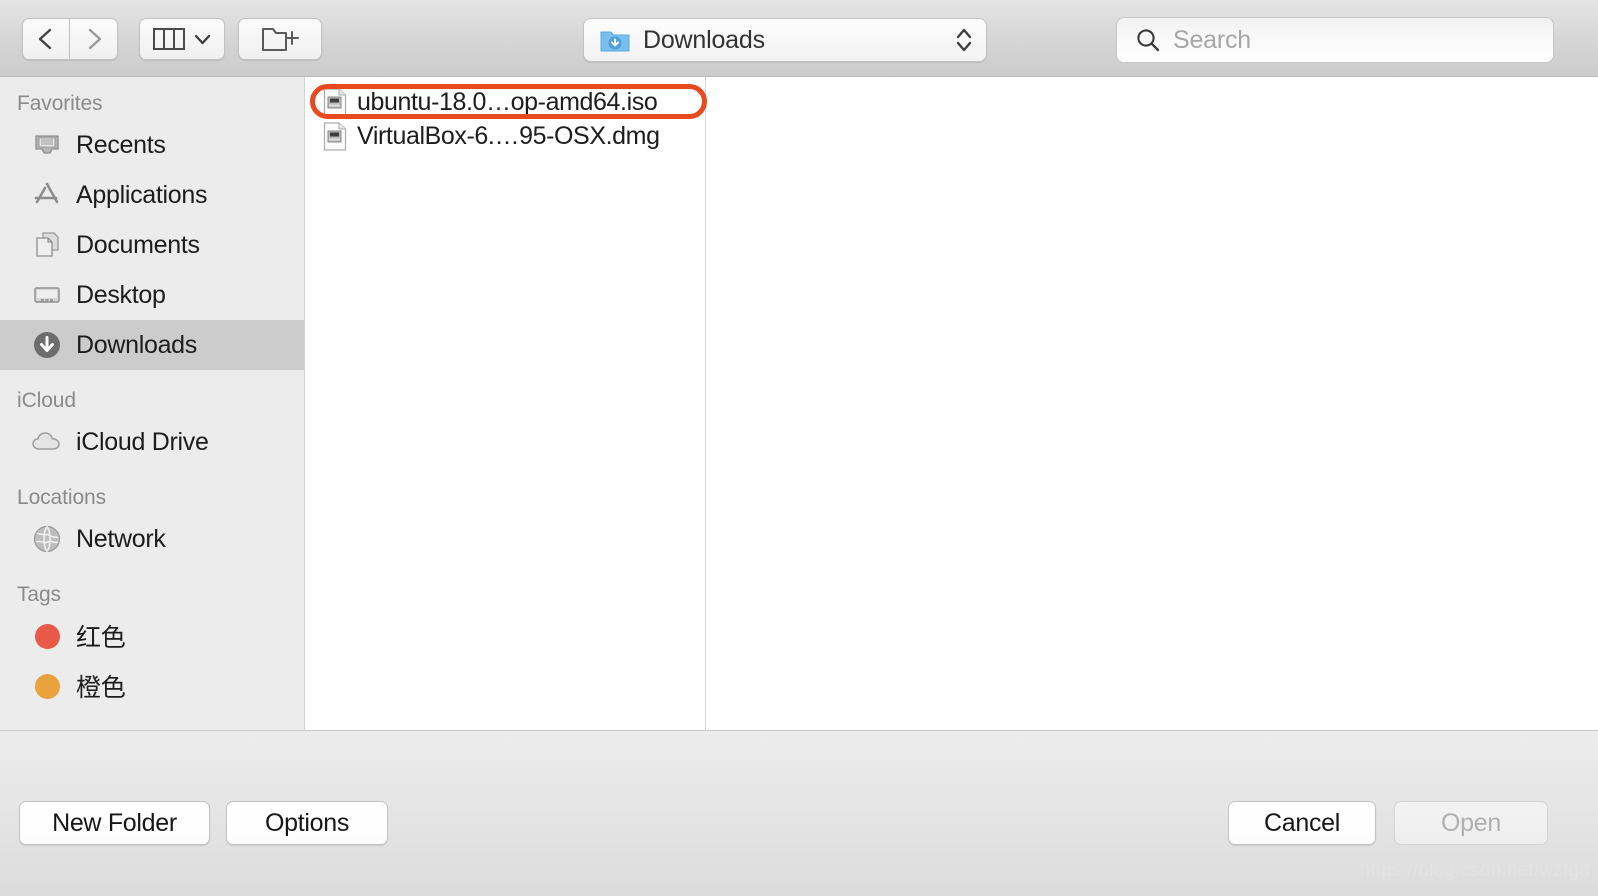  Describe the element at coordinates (47, 442) in the screenshot. I see `cloud-icon` at that location.